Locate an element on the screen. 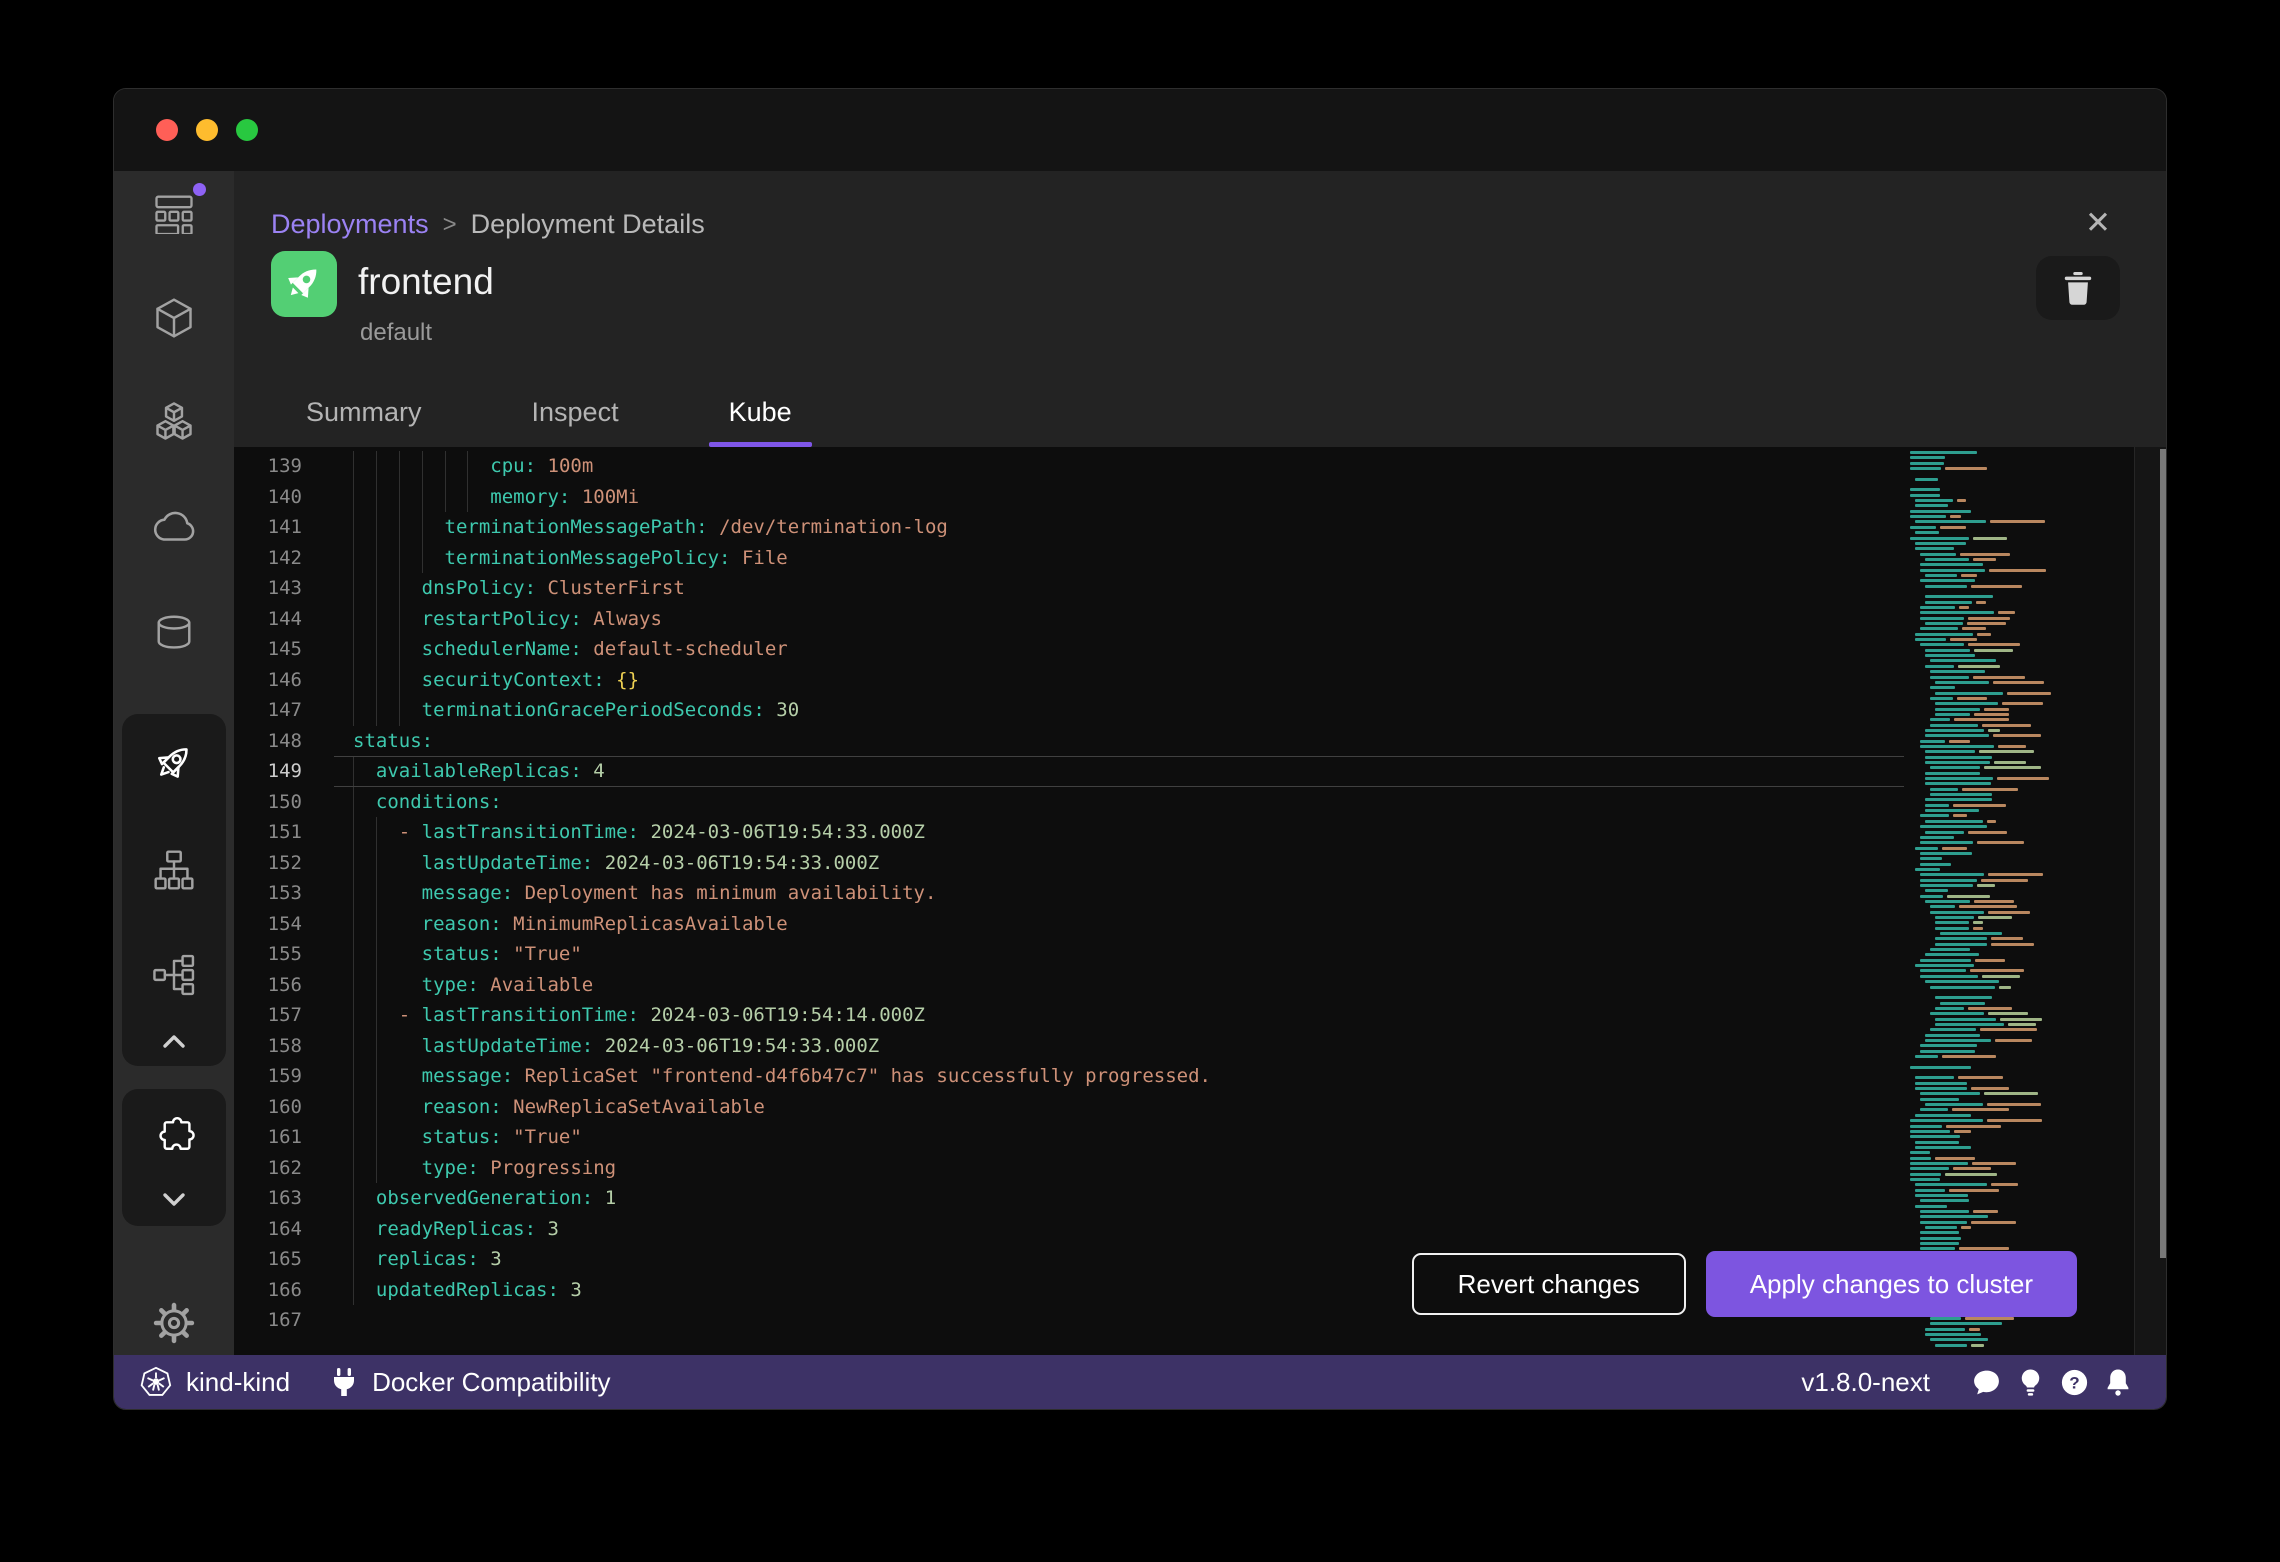 This screenshot has width=2280, height=1562. yaml-value: Always is located at coordinates (627, 618).